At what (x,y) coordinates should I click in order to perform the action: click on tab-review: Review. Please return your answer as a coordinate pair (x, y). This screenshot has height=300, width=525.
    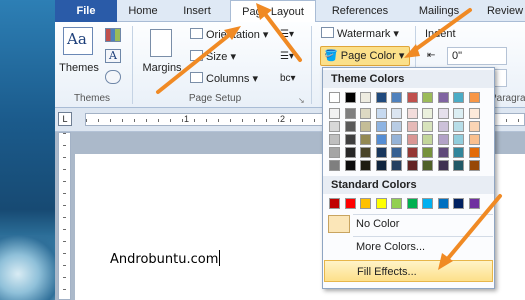
    Looking at the image, I should click on (502, 11).